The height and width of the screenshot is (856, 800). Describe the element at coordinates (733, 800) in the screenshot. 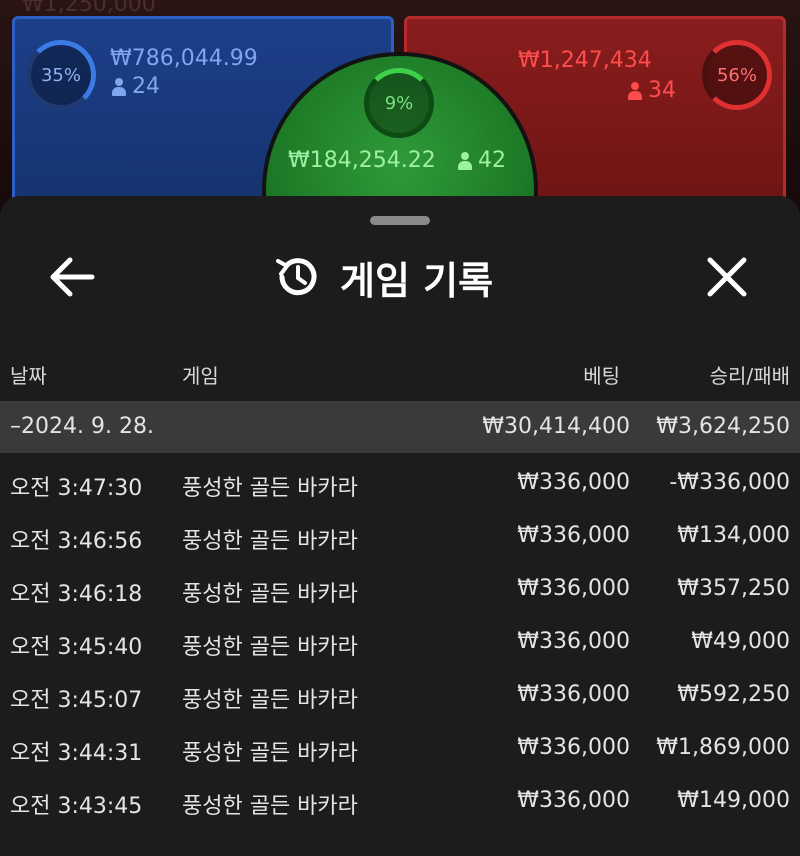

I see `row-result: ₩149,000` at that location.